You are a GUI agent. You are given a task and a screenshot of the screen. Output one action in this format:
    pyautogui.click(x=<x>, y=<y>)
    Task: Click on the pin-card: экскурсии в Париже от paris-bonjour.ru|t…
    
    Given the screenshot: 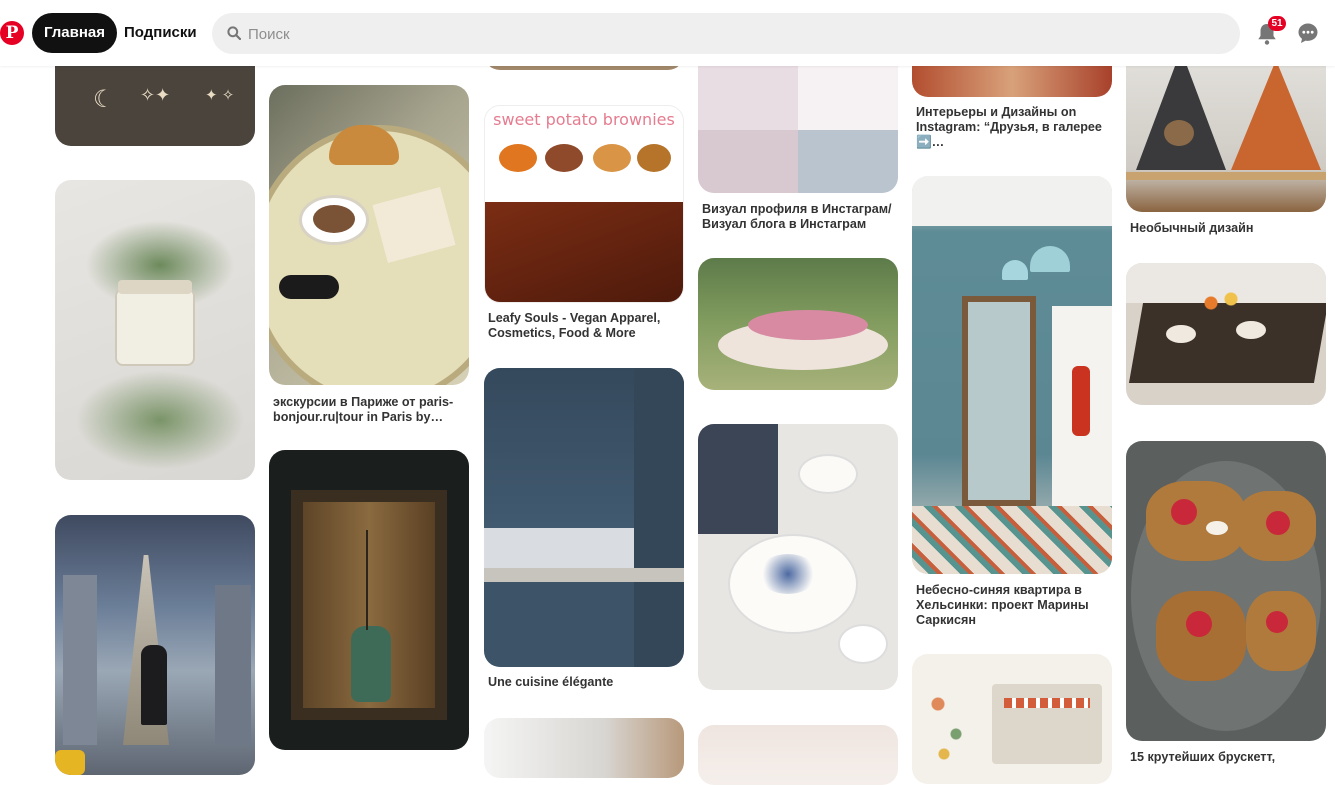 What is the action you would take?
    pyautogui.click(x=369, y=255)
    